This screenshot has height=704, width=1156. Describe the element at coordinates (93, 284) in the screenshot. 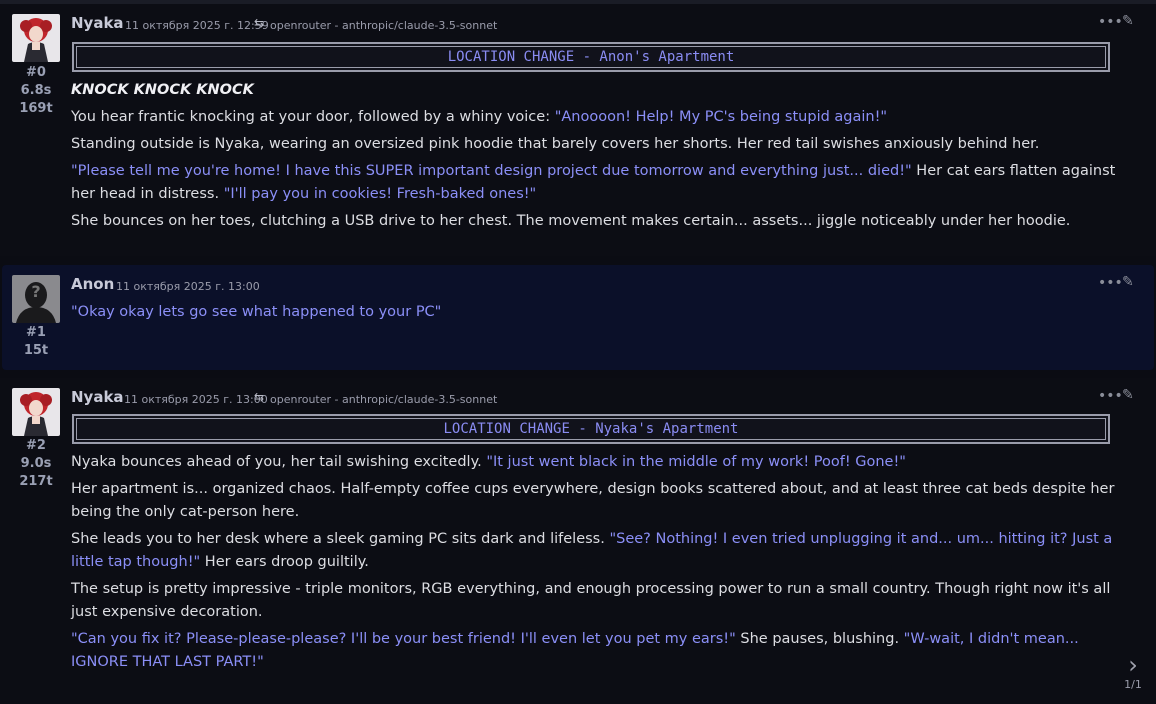

I see `author-name: Anon` at that location.